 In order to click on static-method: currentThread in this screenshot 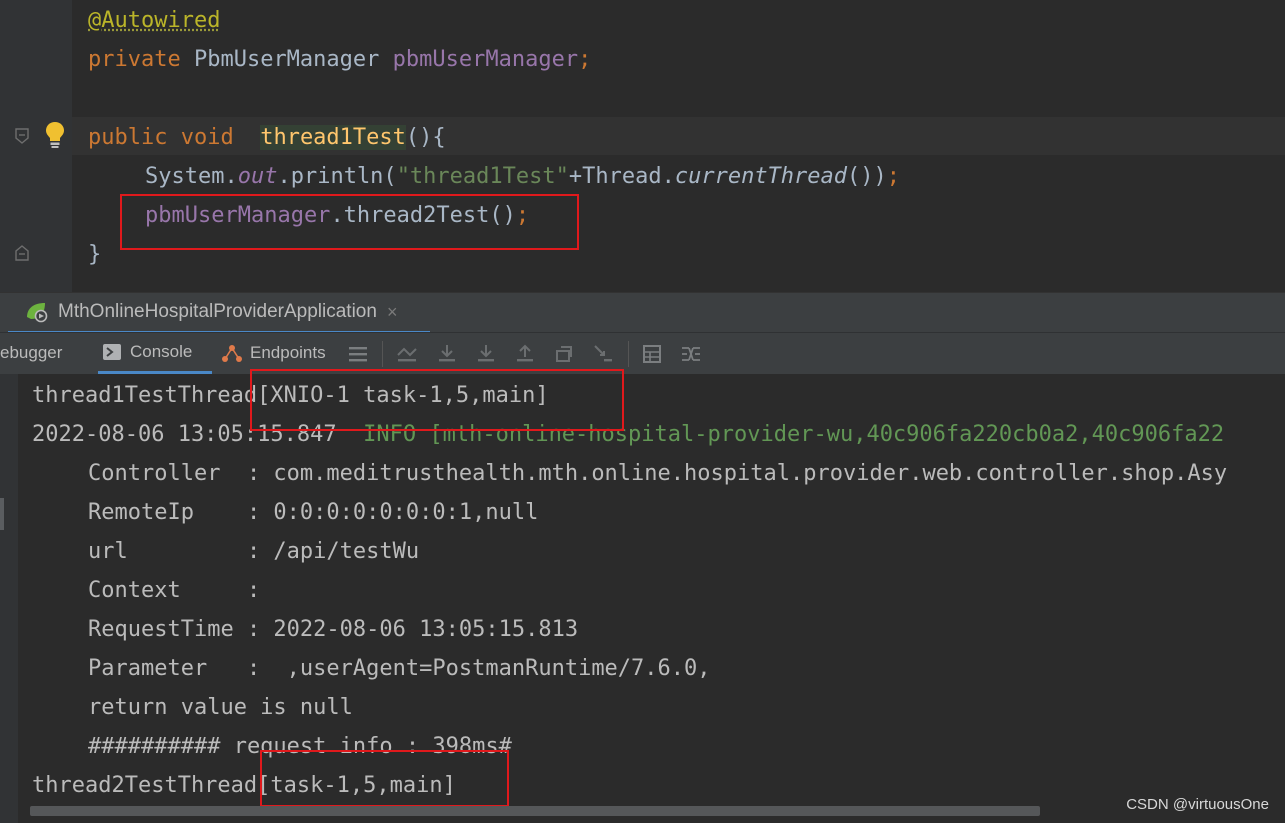, I will do `click(761, 176)`.